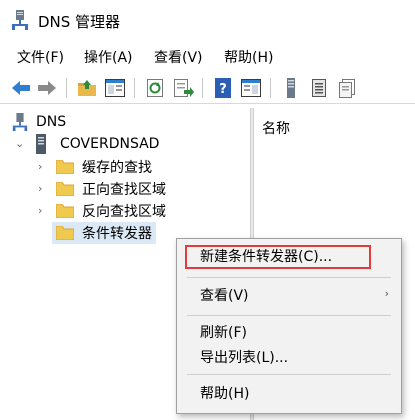 The height and width of the screenshot is (420, 415). What do you see at coordinates (207, 20) in the screenshot?
I see `title-bar: DNS 管理器` at bounding box center [207, 20].